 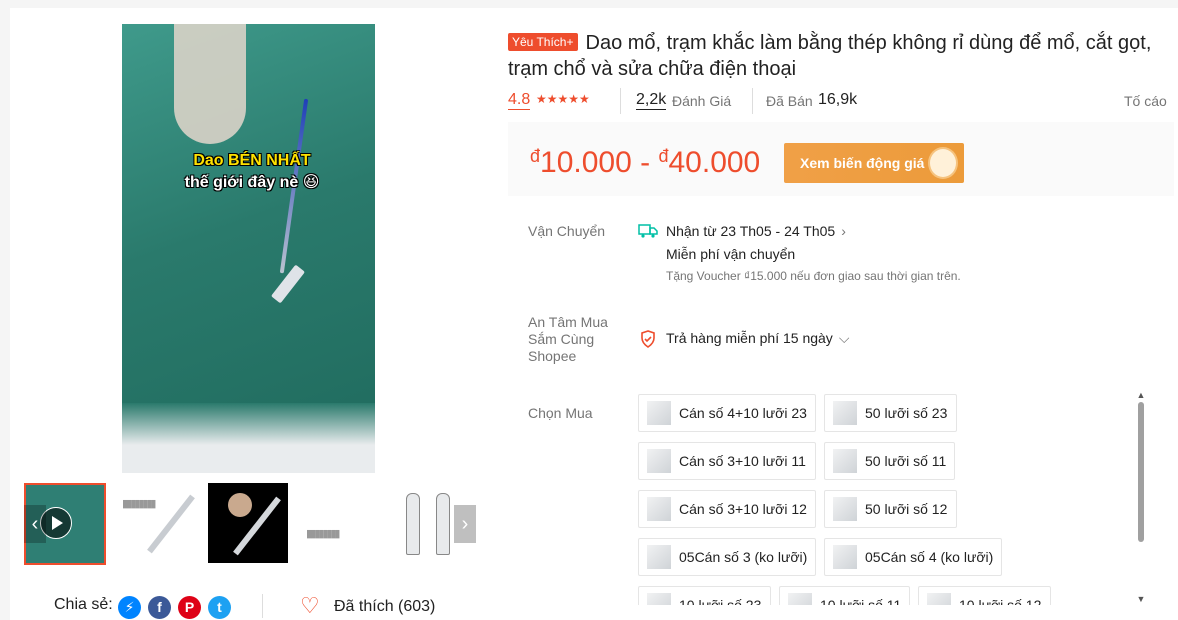 What do you see at coordinates (139, 504) in the screenshot?
I see `blades-image: ▮▮▮▮▮▮▮▮` at bounding box center [139, 504].